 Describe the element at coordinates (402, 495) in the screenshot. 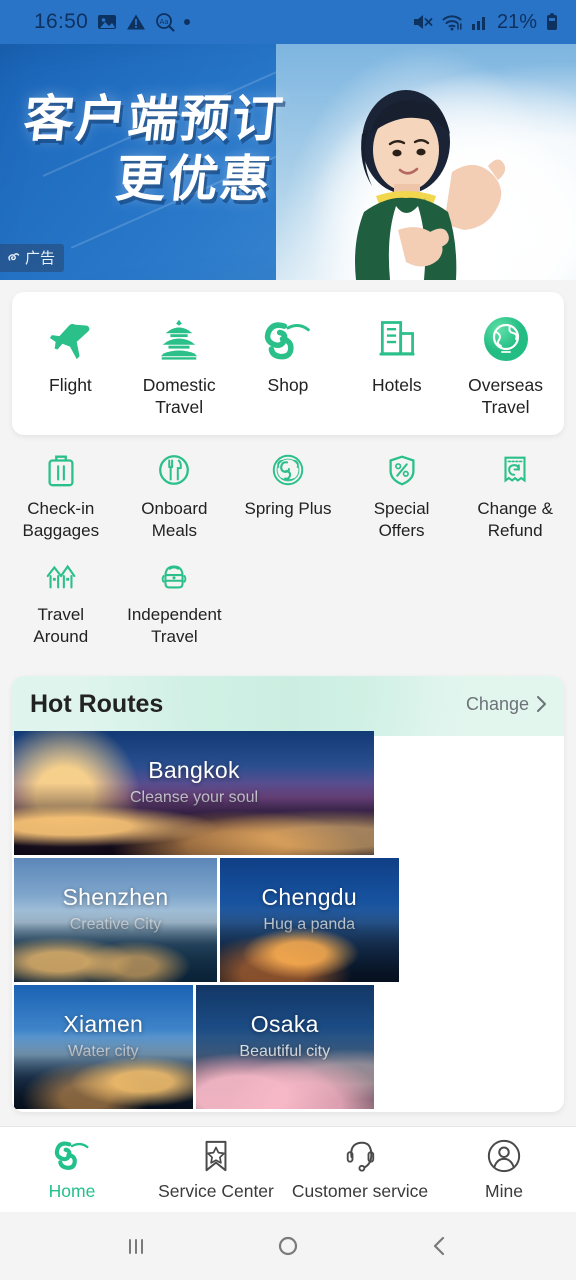

I see `service-special-offers: Special Offers` at that location.